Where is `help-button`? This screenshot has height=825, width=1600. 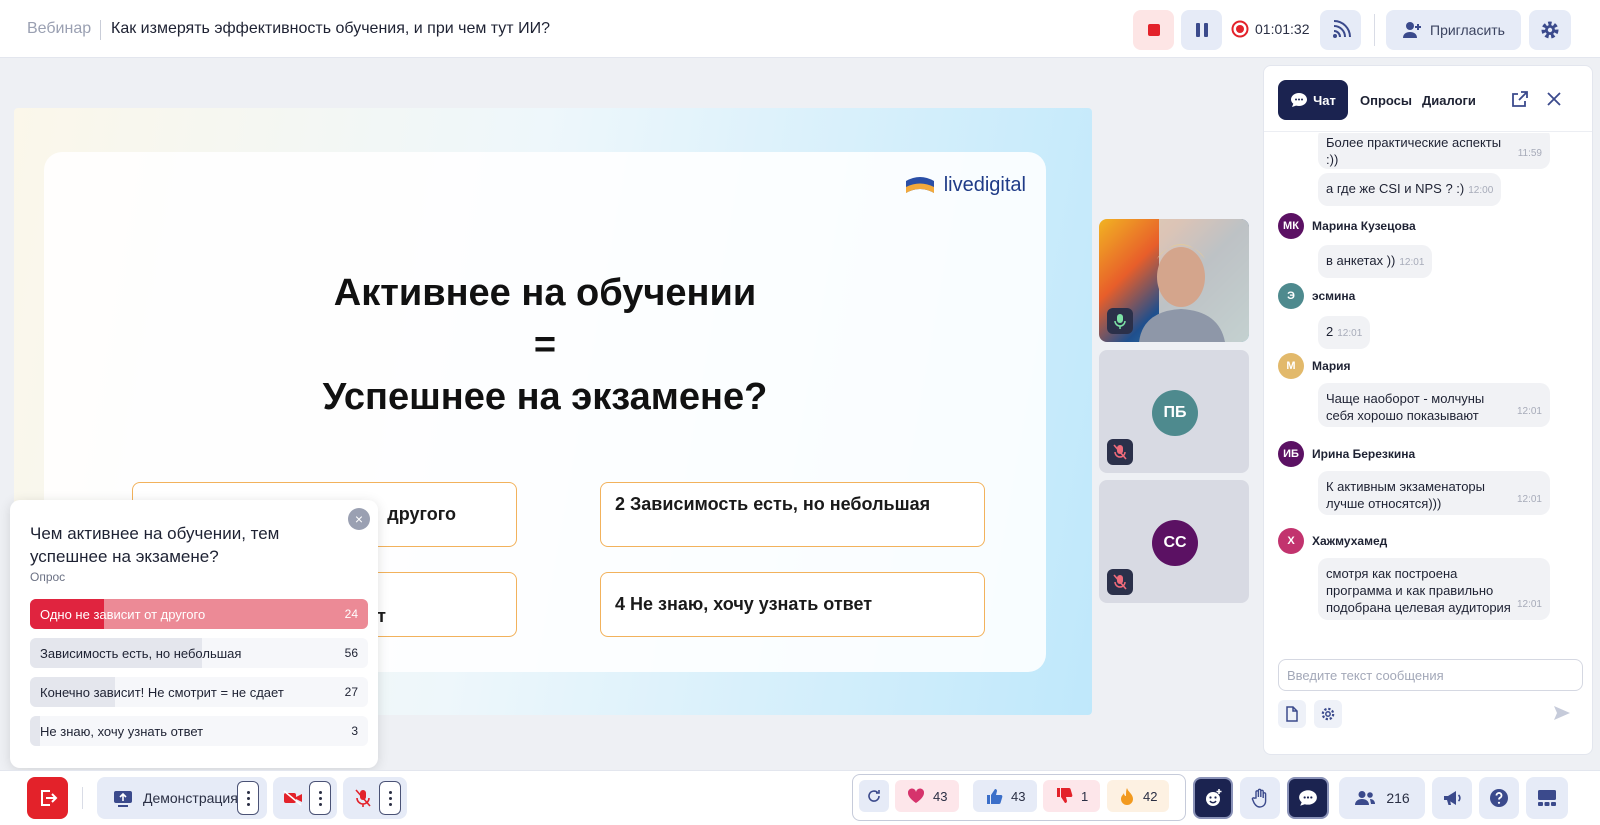 help-button is located at coordinates (1499, 798).